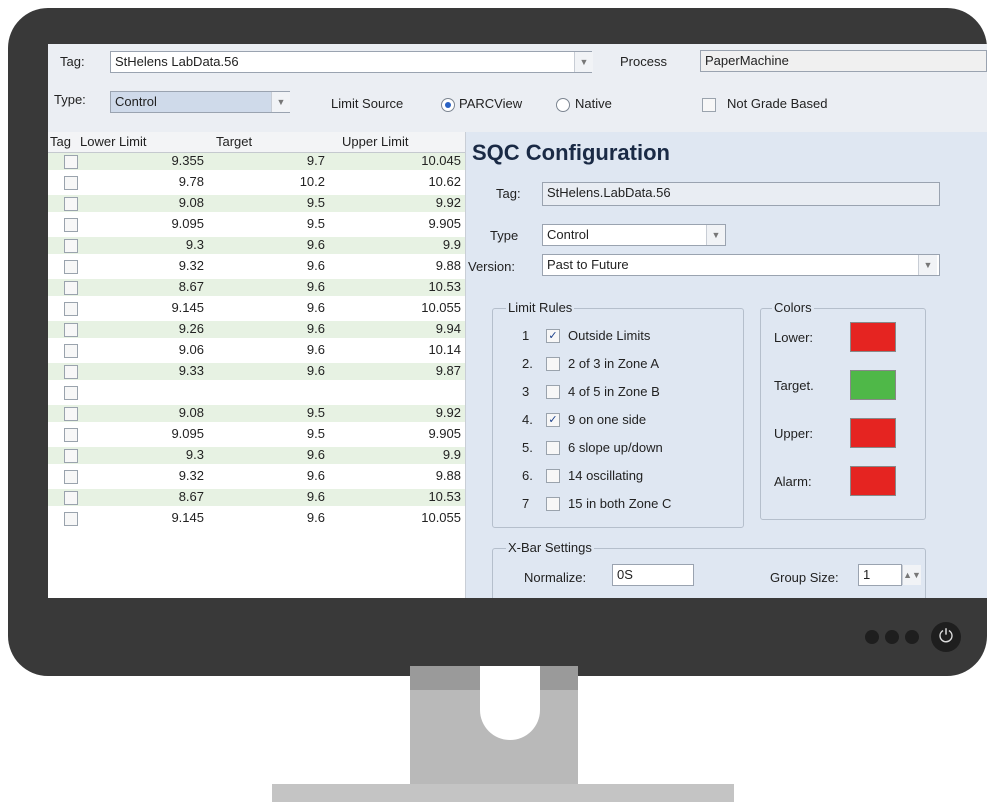 This screenshot has width=987, height=802. I want to click on table-row, so click(256, 392).